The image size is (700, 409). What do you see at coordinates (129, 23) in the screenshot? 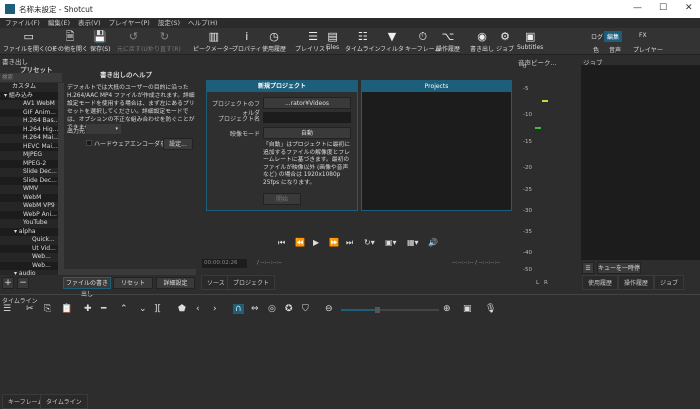
I see `menu-item: プレイヤー(P)` at bounding box center [129, 23].